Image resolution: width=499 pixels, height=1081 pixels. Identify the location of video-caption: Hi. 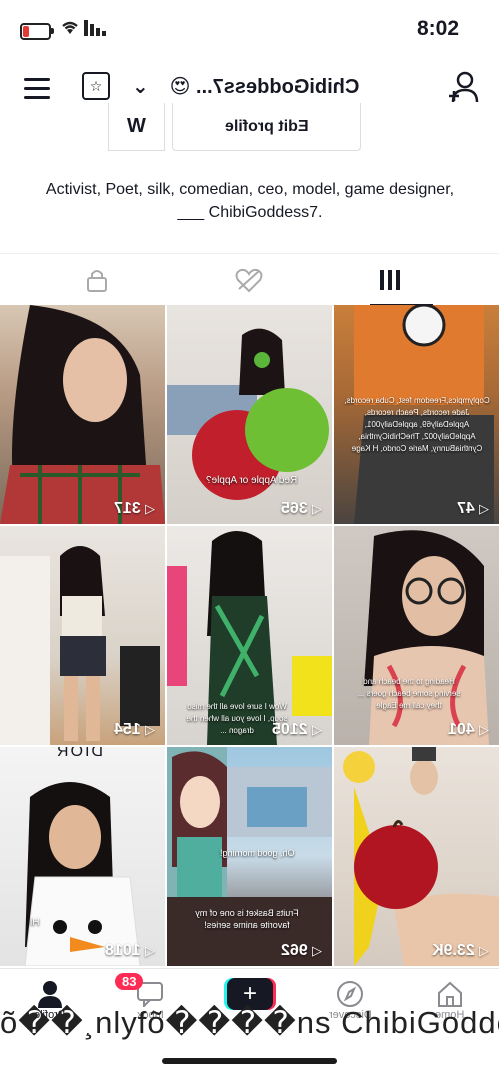
(35, 922).